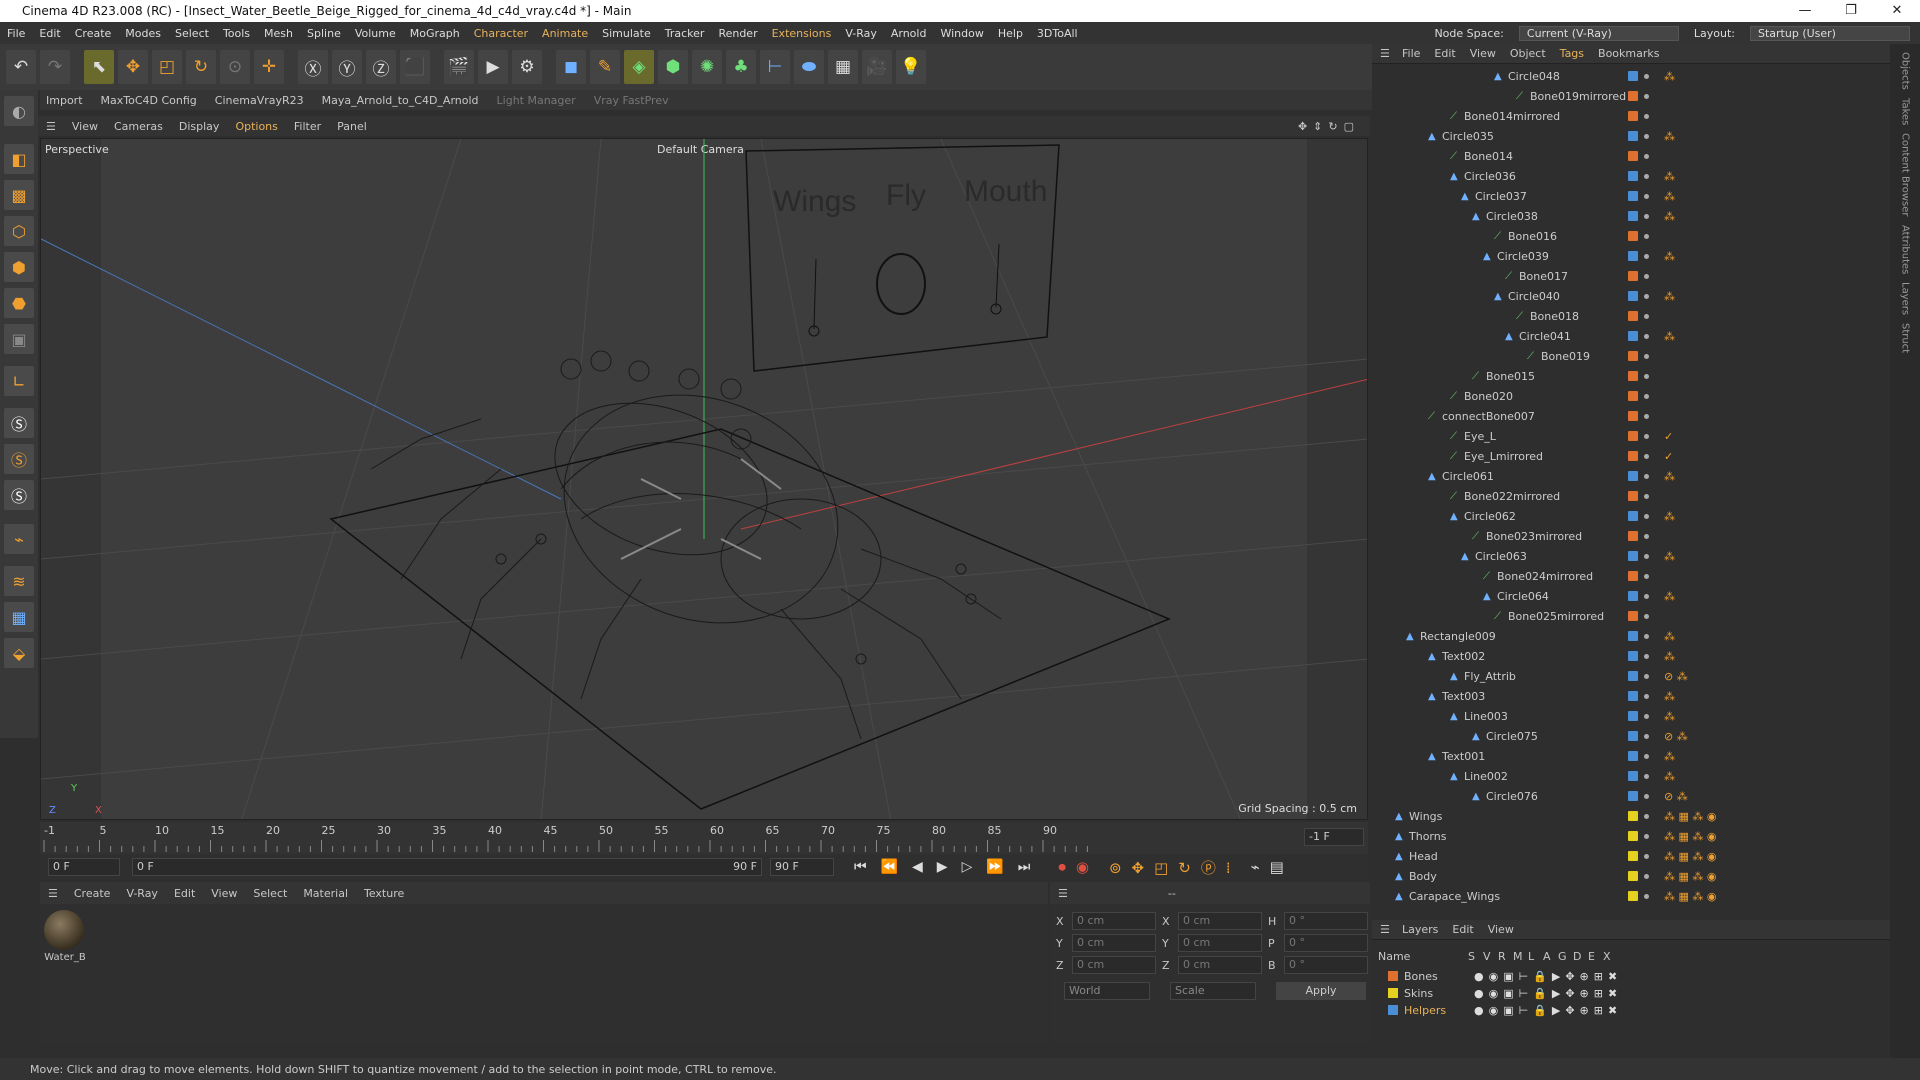  I want to click on field-icon: ⬬, so click(809, 67).